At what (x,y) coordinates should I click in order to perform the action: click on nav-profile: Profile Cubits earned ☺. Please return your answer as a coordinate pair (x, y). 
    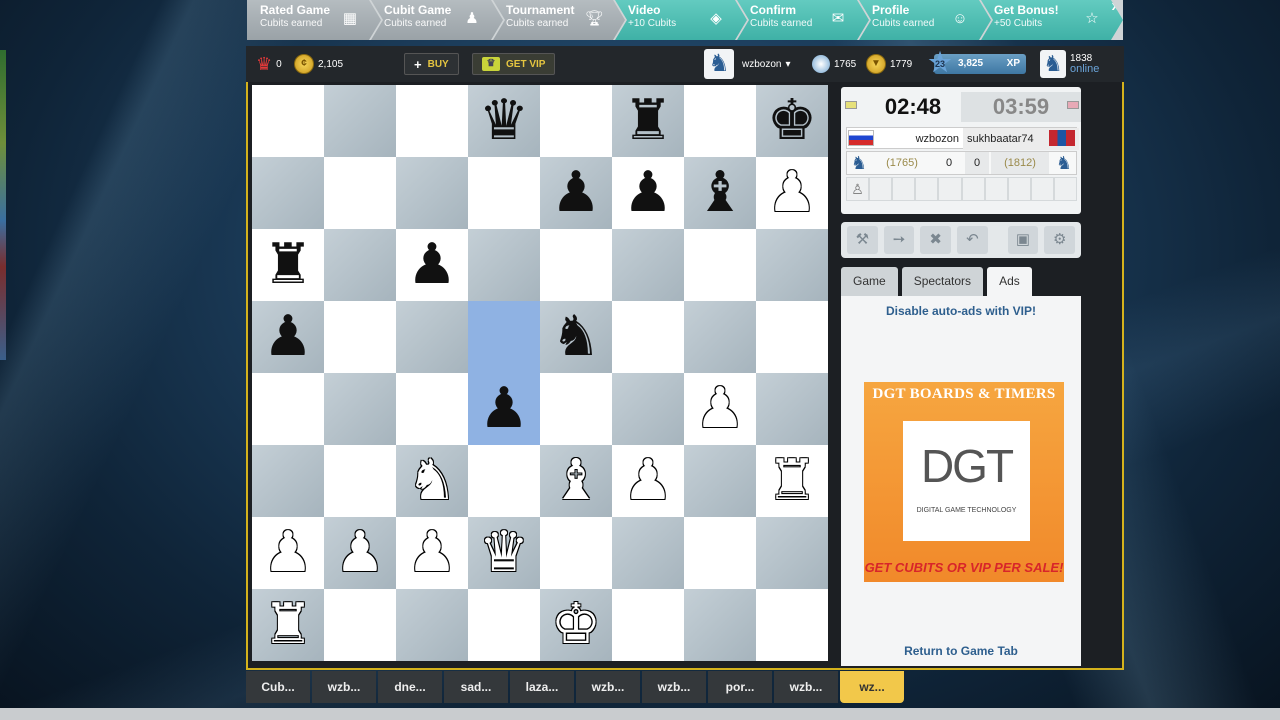
    Looking at the image, I should click on (925, 20).